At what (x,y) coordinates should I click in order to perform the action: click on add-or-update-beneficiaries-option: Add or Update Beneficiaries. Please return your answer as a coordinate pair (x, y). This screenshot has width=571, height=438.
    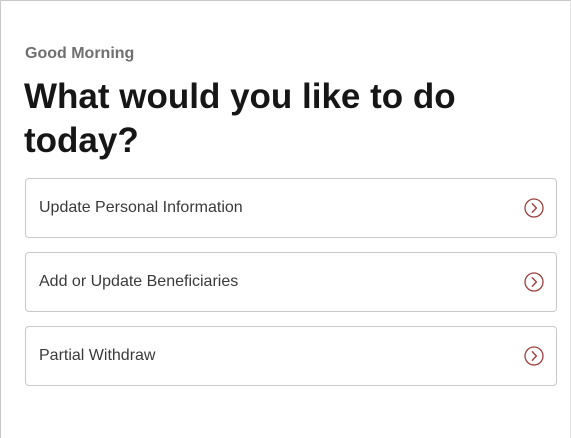
    Looking at the image, I should click on (291, 282).